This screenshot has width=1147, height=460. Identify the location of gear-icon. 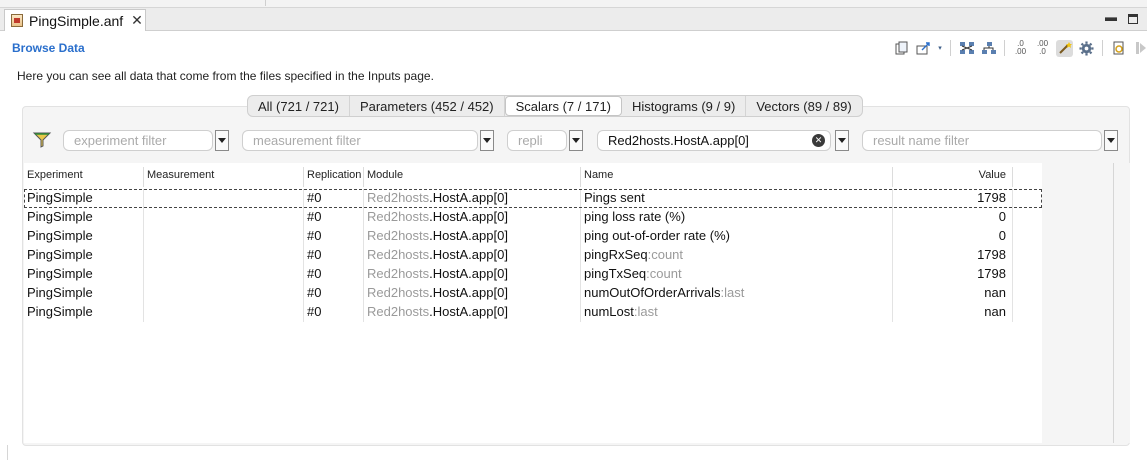
(1086, 48).